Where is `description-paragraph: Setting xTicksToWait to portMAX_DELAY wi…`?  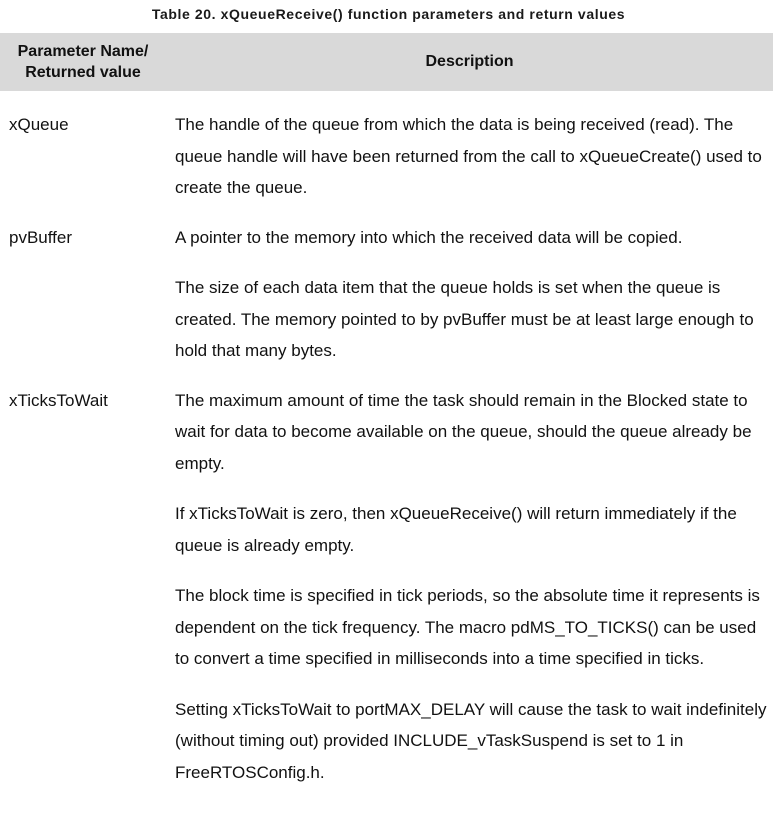 description-paragraph: Setting xTicksToWait to portMAX_DELAY wi… is located at coordinates (471, 740).